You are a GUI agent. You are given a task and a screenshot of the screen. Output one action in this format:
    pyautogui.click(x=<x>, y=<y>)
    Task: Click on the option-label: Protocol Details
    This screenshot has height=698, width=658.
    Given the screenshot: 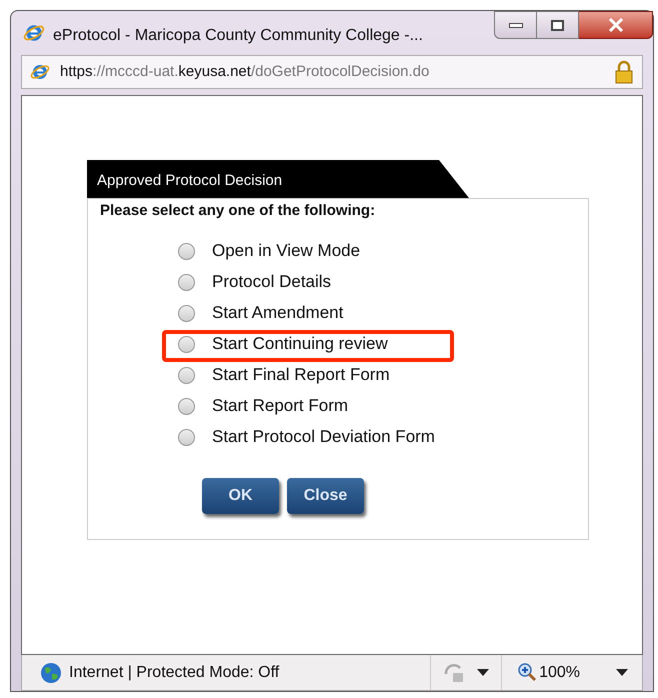 What is the action you would take?
    pyautogui.click(x=272, y=282)
    